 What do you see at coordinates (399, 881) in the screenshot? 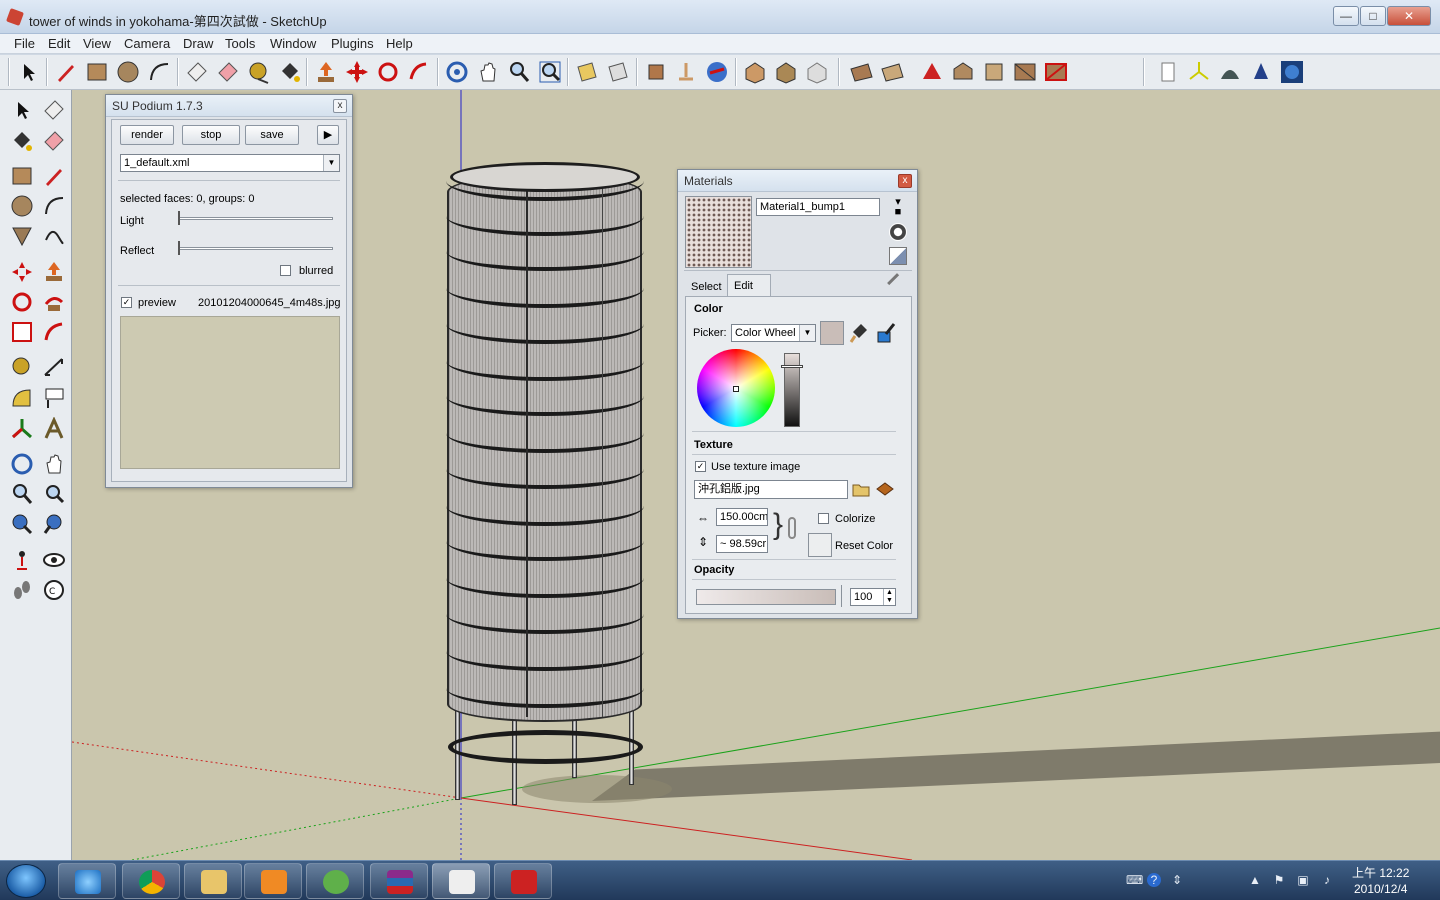
I see `taskbar-winrar` at bounding box center [399, 881].